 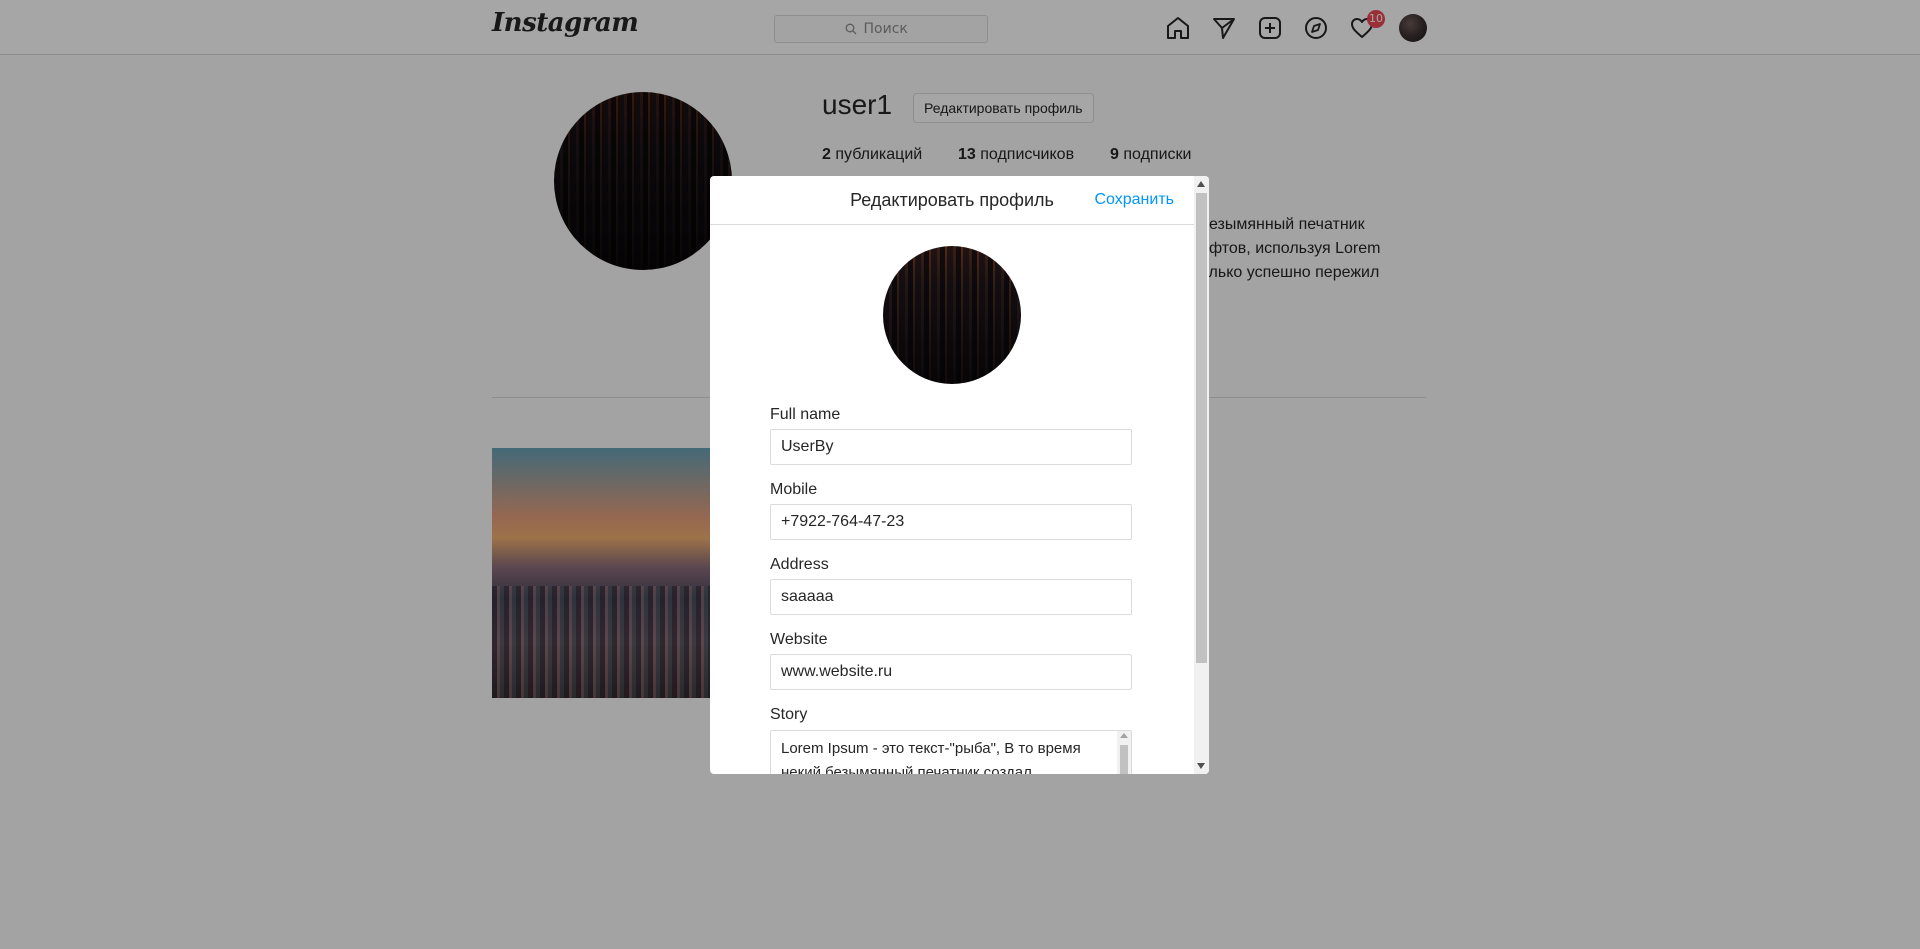 What do you see at coordinates (794, 489) in the screenshot?
I see `mobile-label: Mobile` at bounding box center [794, 489].